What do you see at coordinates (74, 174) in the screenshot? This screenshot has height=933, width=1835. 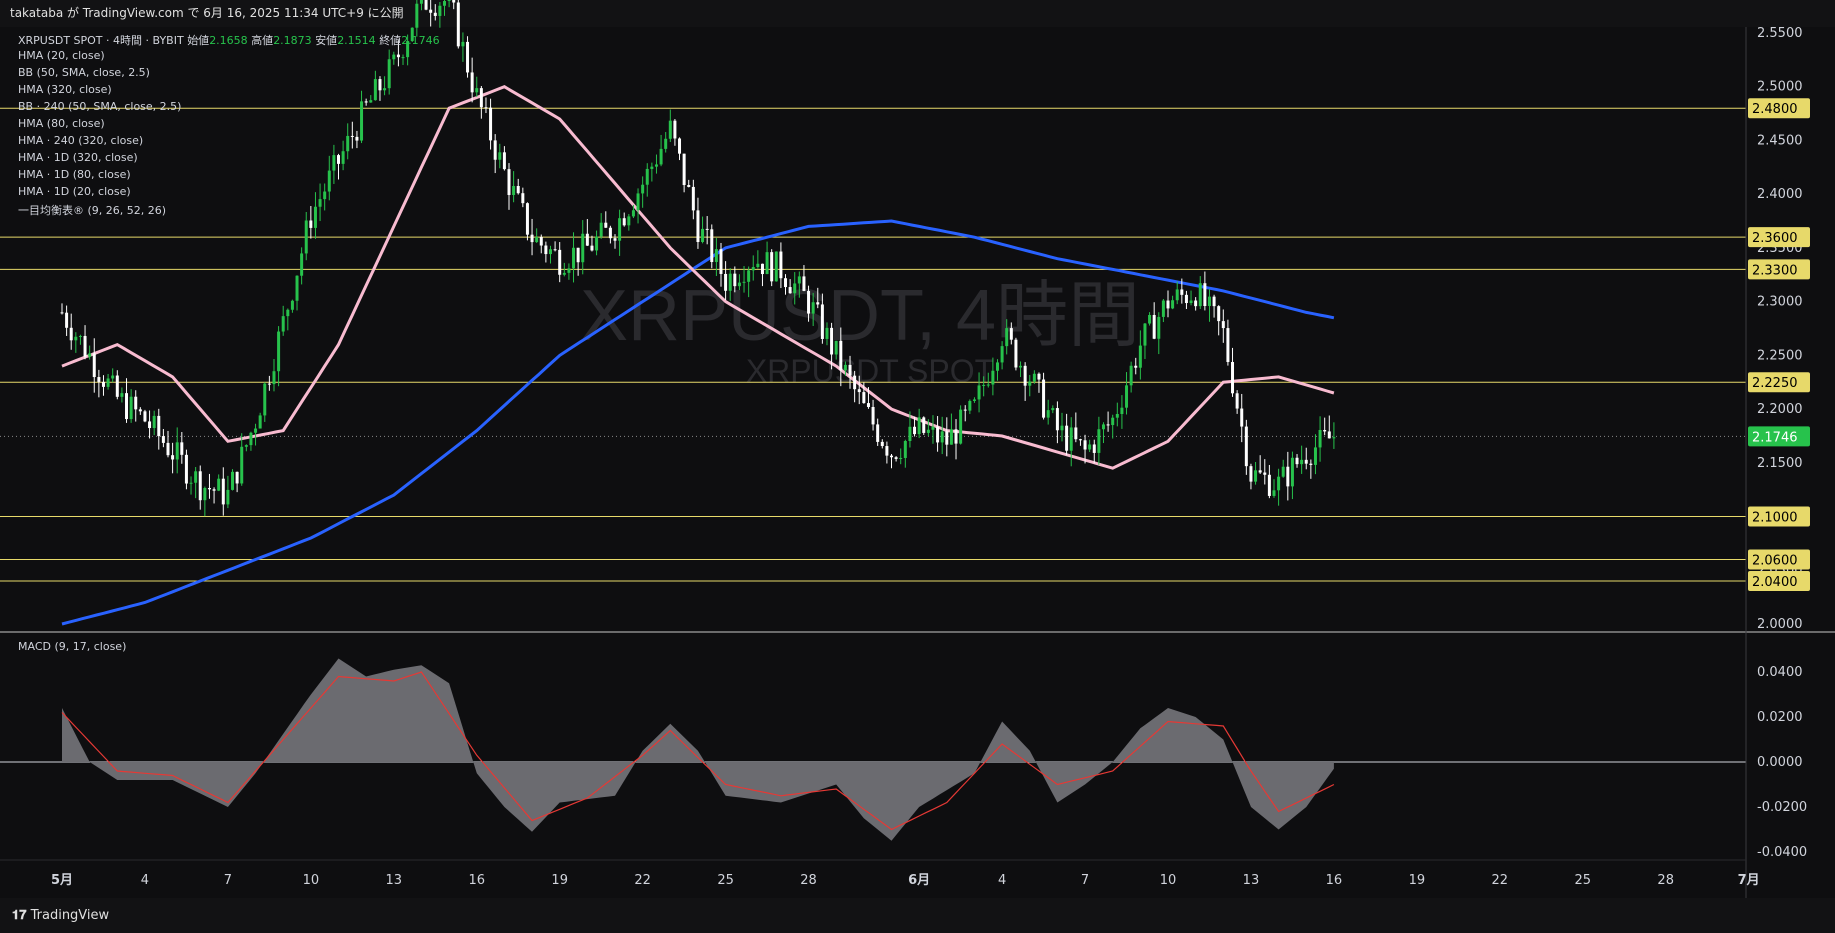 I see `indicator-legend-7: HMA · 1D (80, close)` at bounding box center [74, 174].